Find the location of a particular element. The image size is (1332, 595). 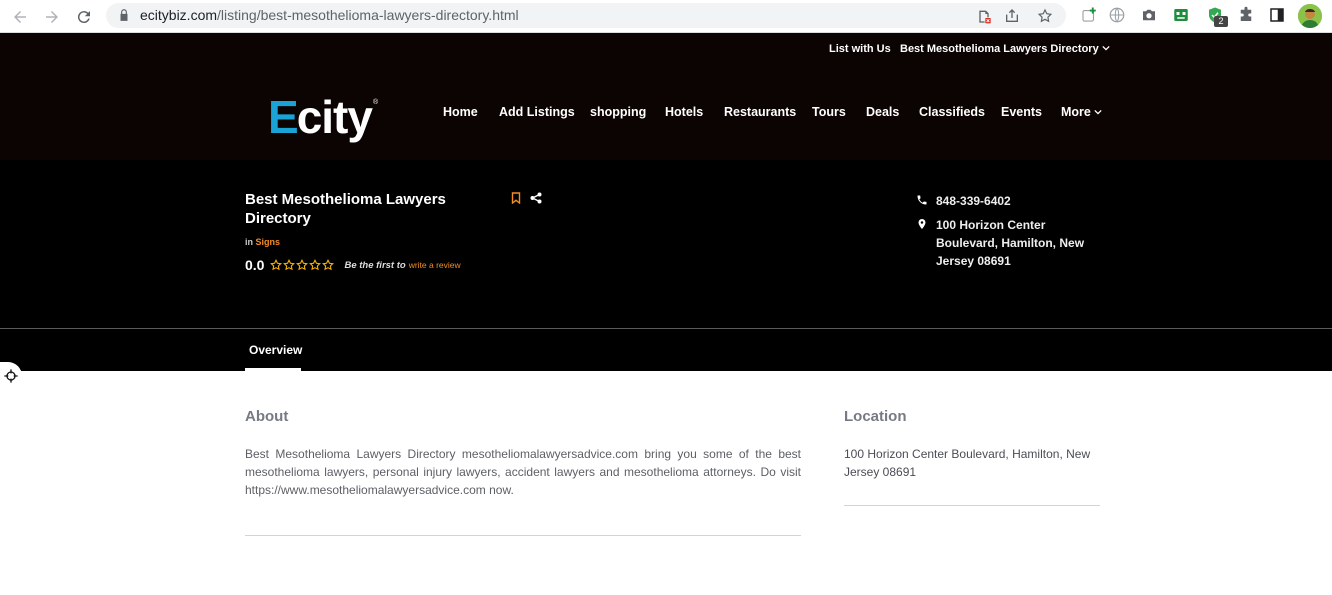

ecity-logo: E city ® is located at coordinates (323, 117).